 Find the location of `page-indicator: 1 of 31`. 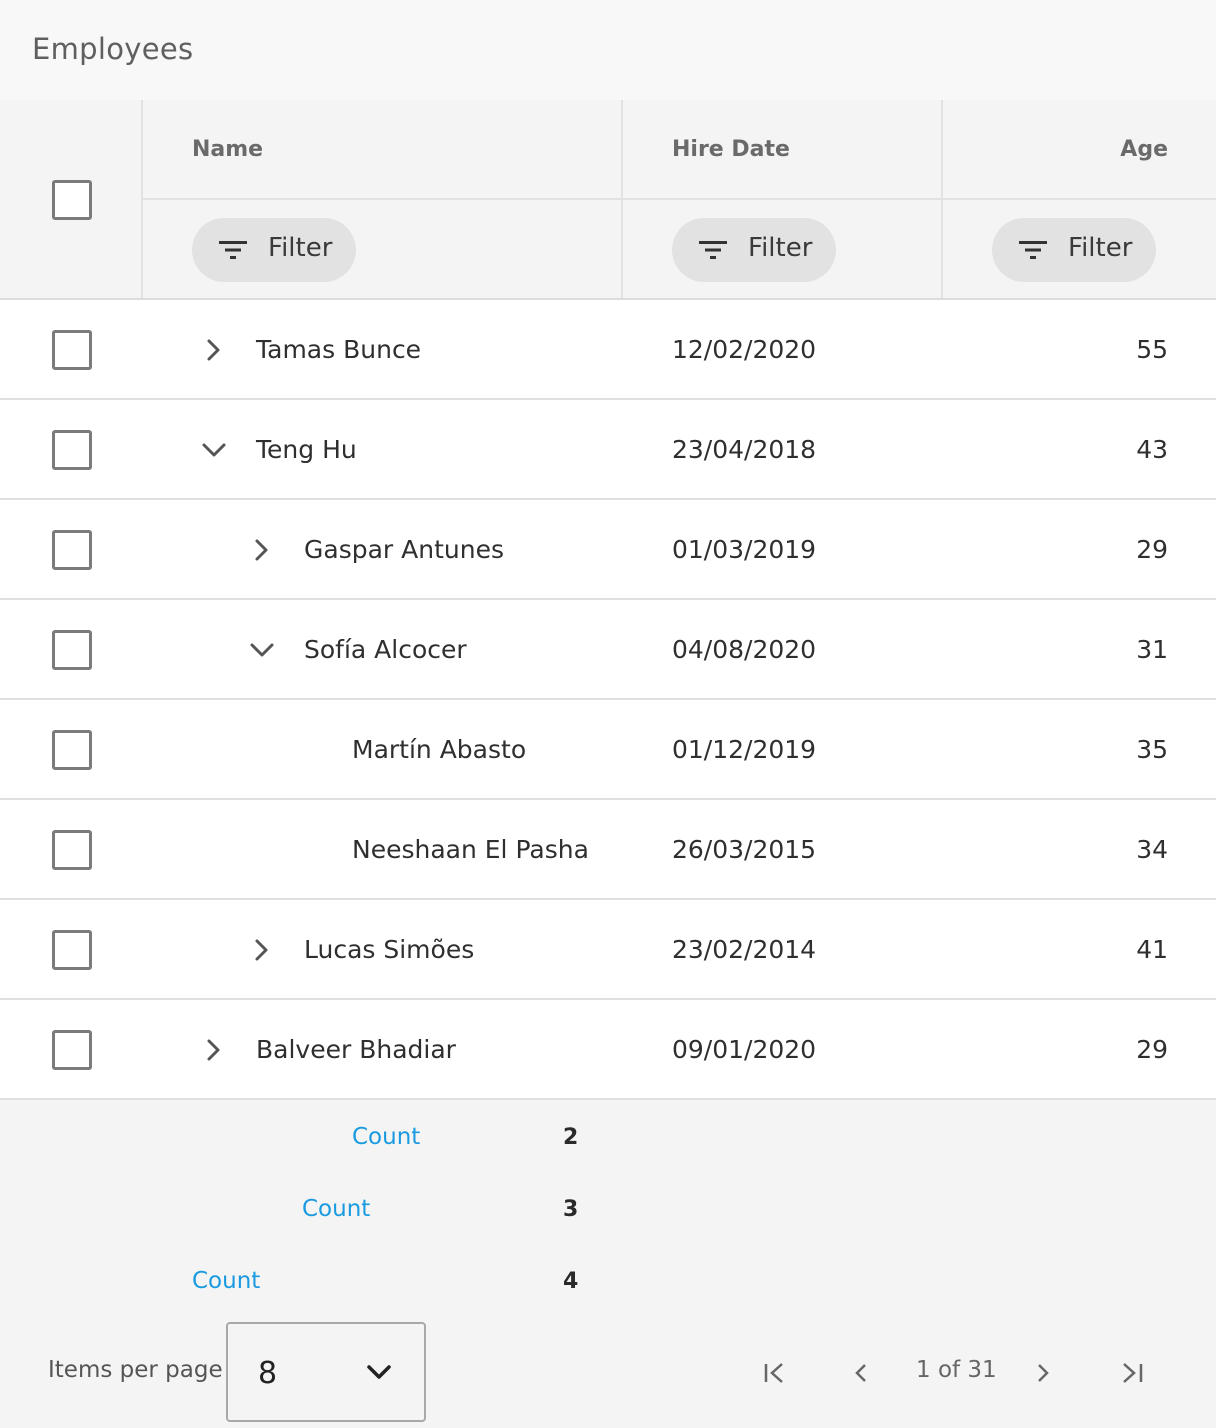

page-indicator: 1 of 31 is located at coordinates (956, 1370).